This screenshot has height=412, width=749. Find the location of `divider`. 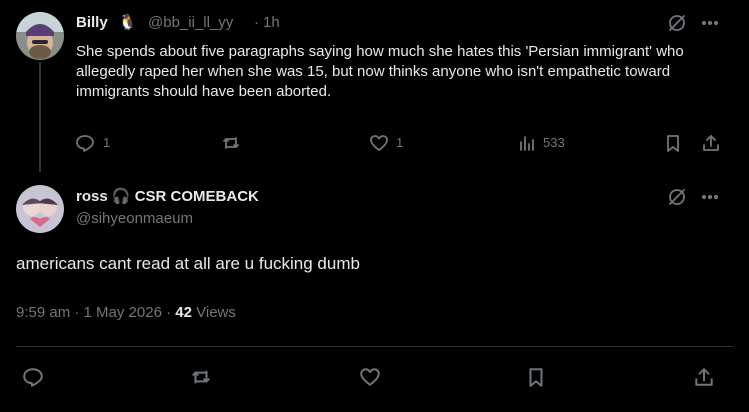

divider is located at coordinates (374, 346).